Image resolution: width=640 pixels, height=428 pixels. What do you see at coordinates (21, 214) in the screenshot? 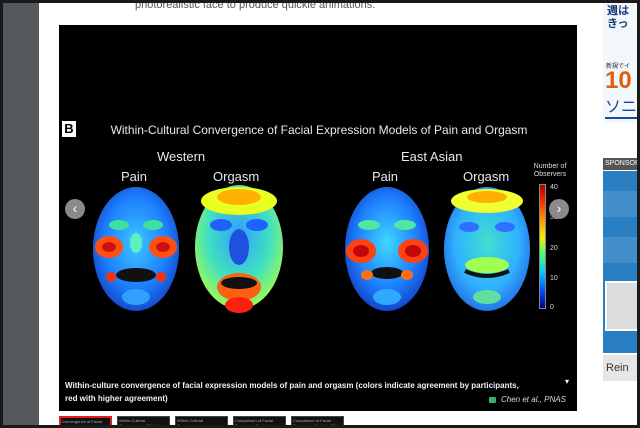
I see `left-gutter` at bounding box center [21, 214].